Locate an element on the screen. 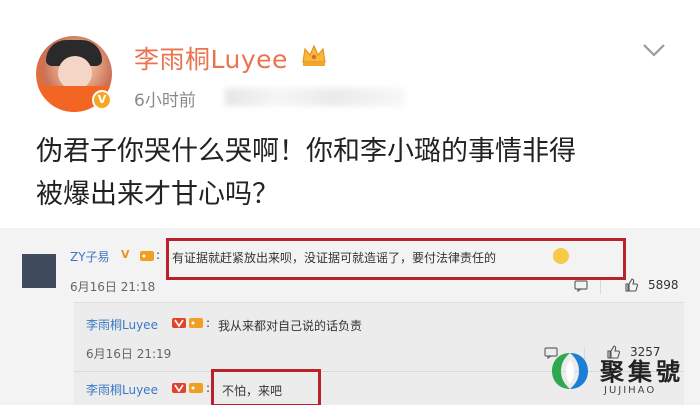  post-text-line-1: 伪君子你哭什么哭啊！你和李小璐的事情非得 is located at coordinates (306, 151).